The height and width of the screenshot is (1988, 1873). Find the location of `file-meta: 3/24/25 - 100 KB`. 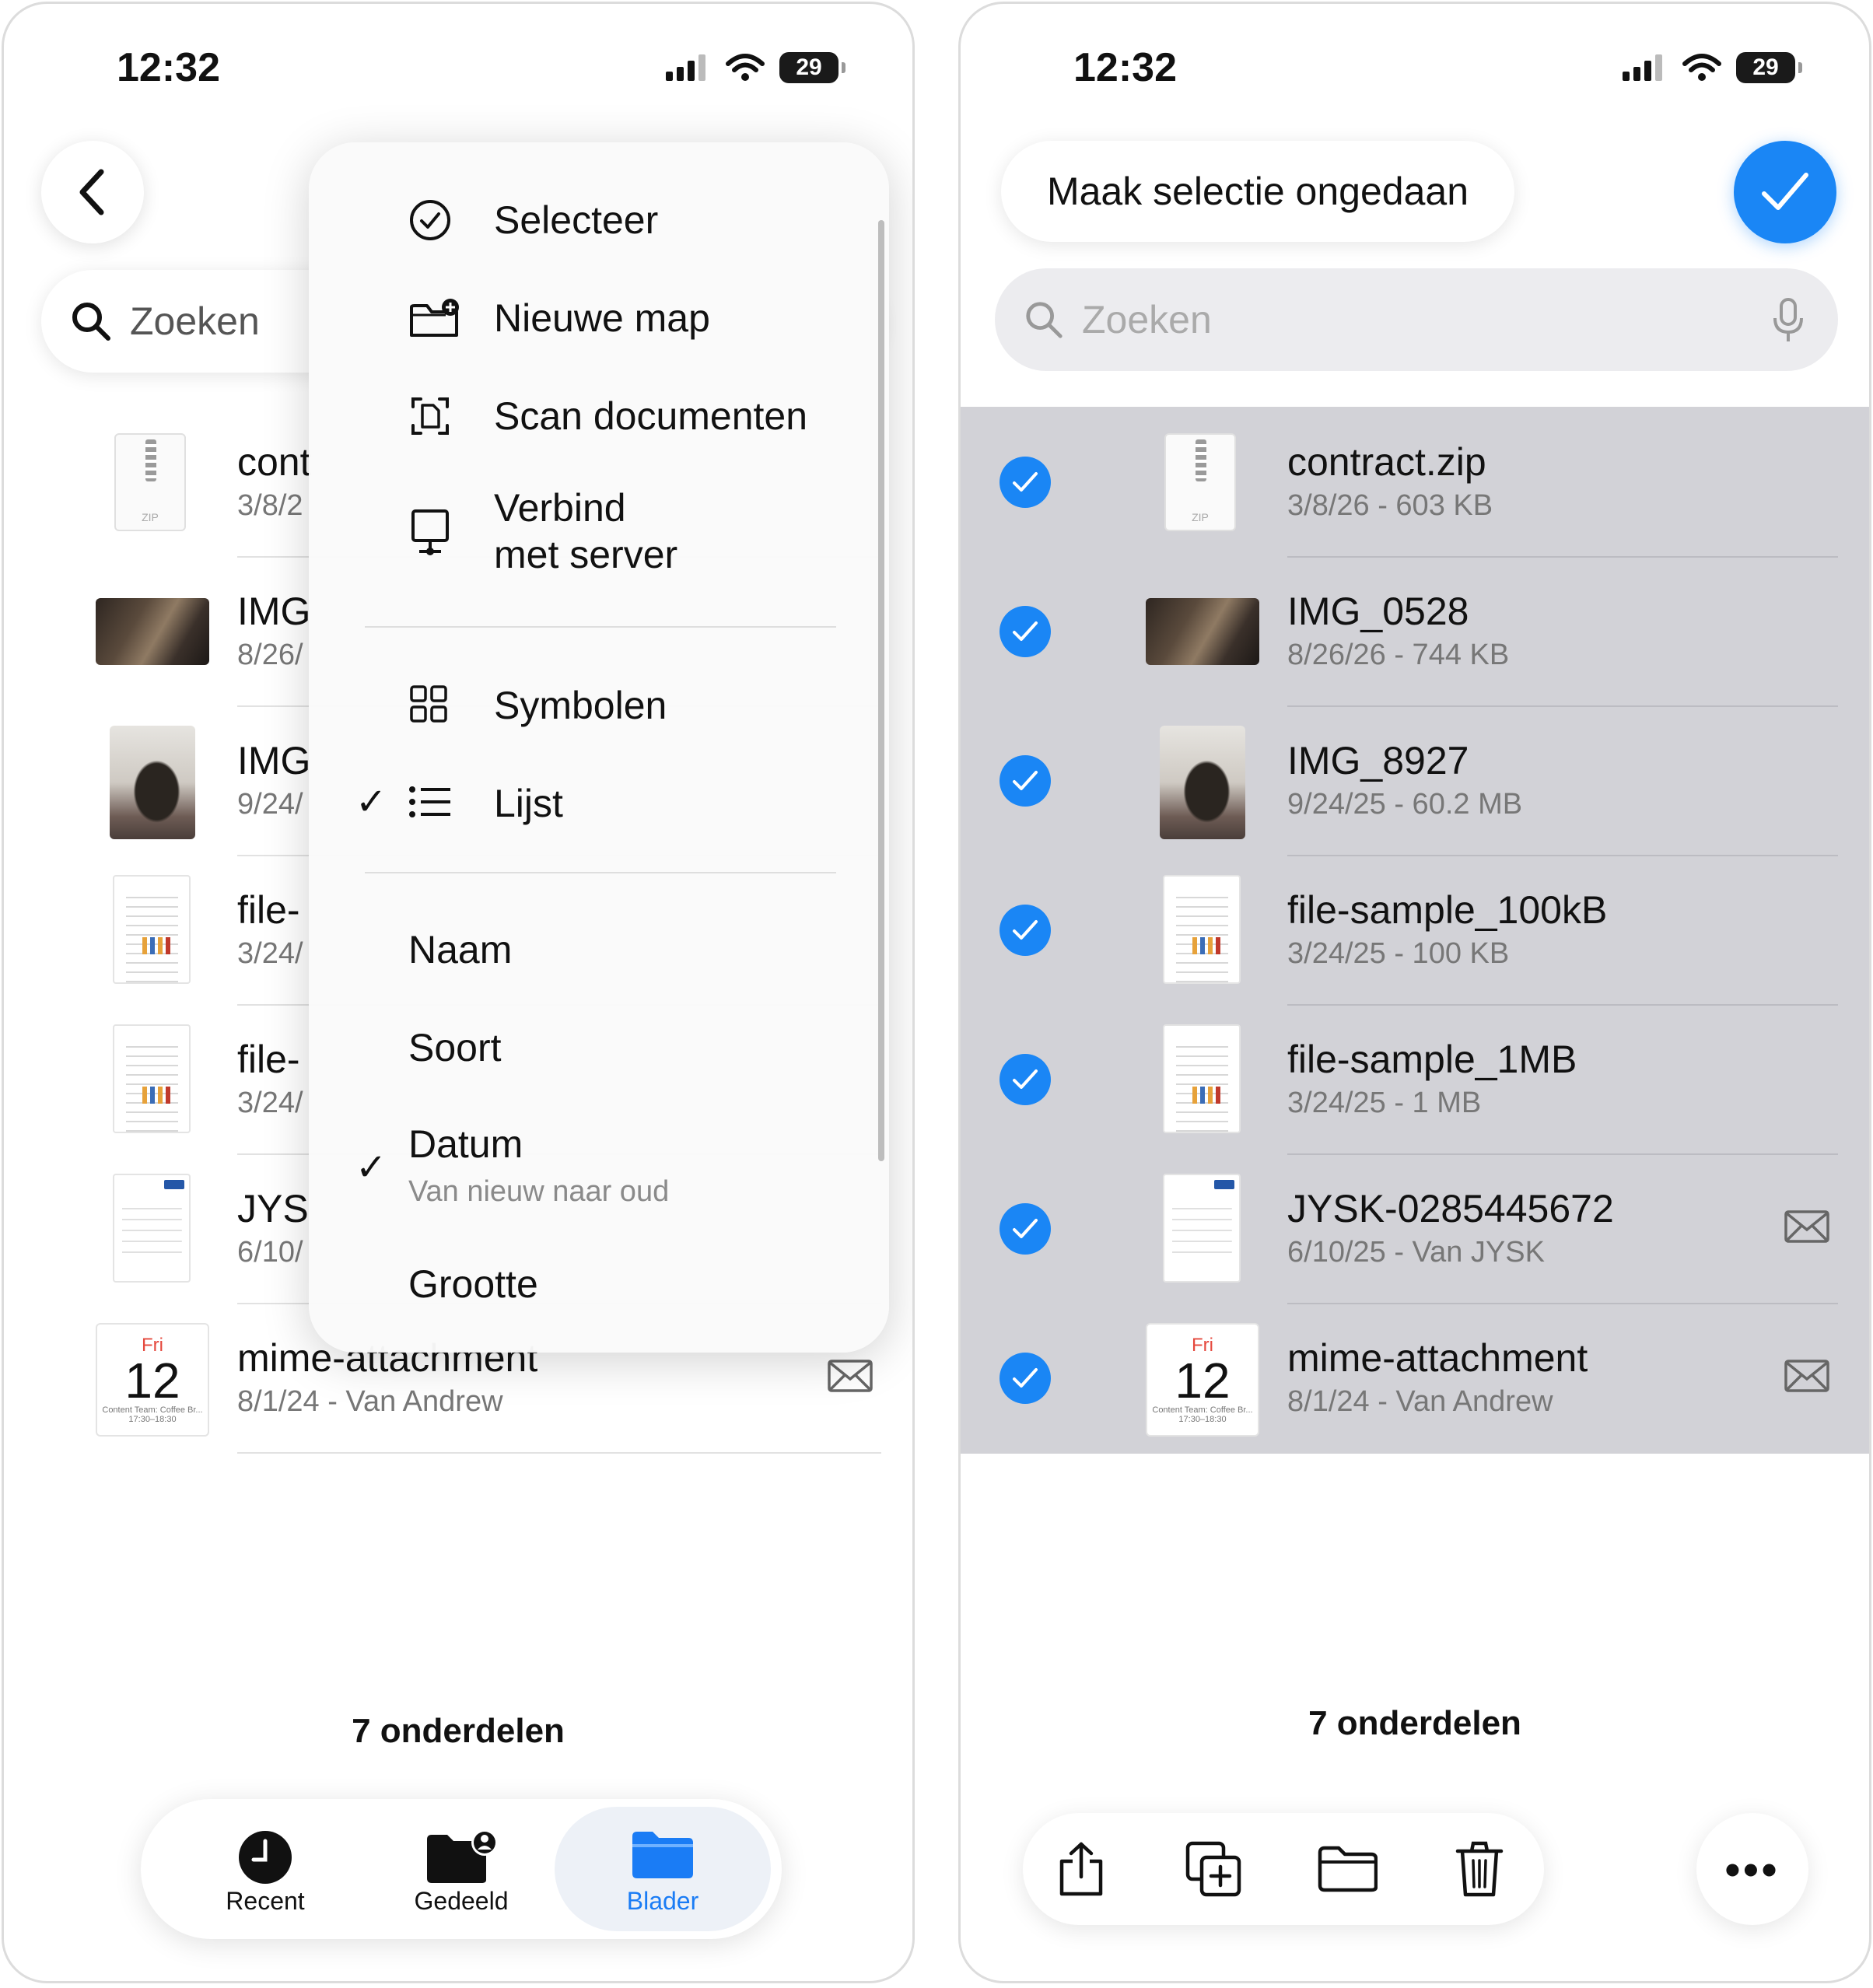

file-meta: 3/24/25 - 100 KB is located at coordinates (1398, 954).